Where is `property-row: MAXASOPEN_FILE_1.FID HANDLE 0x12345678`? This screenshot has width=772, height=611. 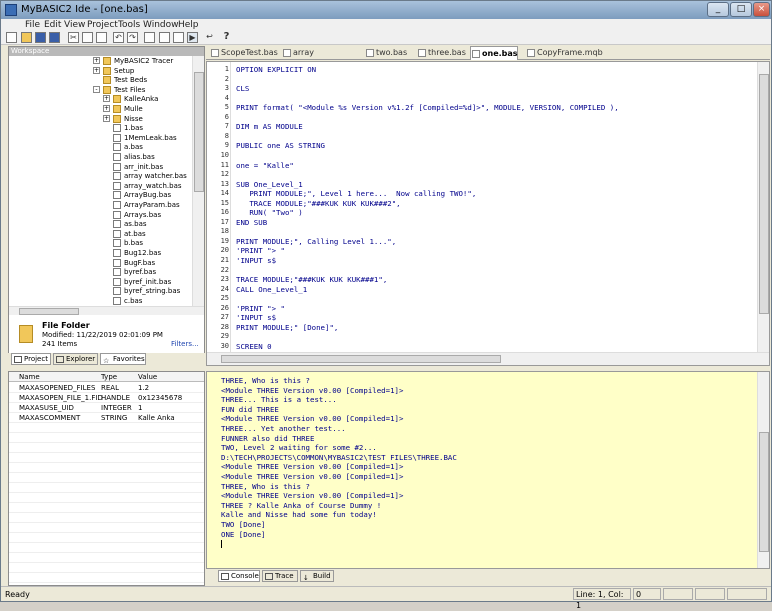
property-row: MAXASOPEN_FILE_1.FID HANDLE 0x12345678 is located at coordinates (106, 398).